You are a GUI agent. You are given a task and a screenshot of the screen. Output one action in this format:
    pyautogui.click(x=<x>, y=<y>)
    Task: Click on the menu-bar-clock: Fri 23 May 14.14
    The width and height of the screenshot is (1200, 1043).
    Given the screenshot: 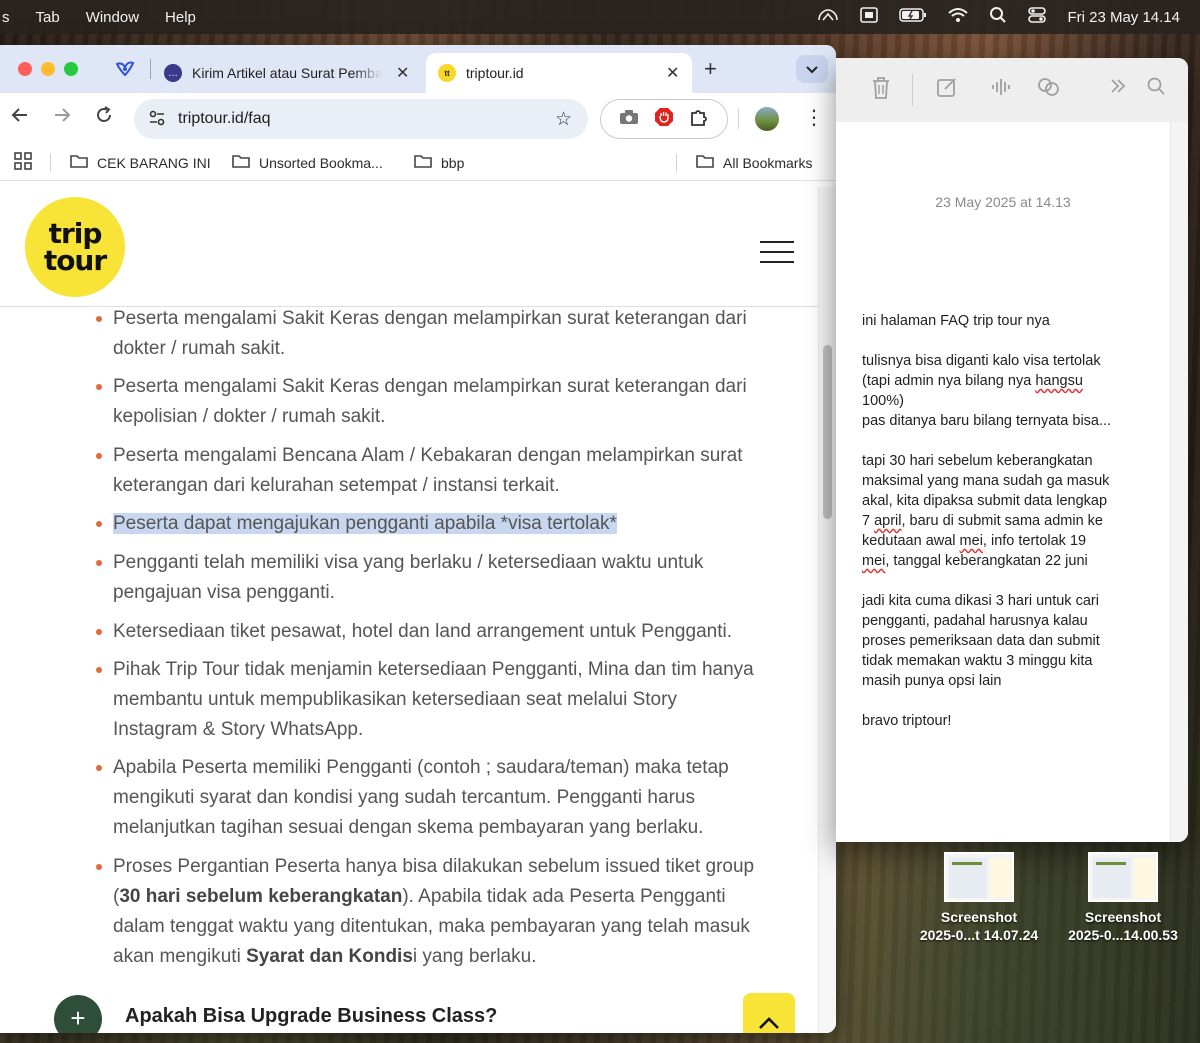 What is the action you would take?
    pyautogui.click(x=1123, y=17)
    